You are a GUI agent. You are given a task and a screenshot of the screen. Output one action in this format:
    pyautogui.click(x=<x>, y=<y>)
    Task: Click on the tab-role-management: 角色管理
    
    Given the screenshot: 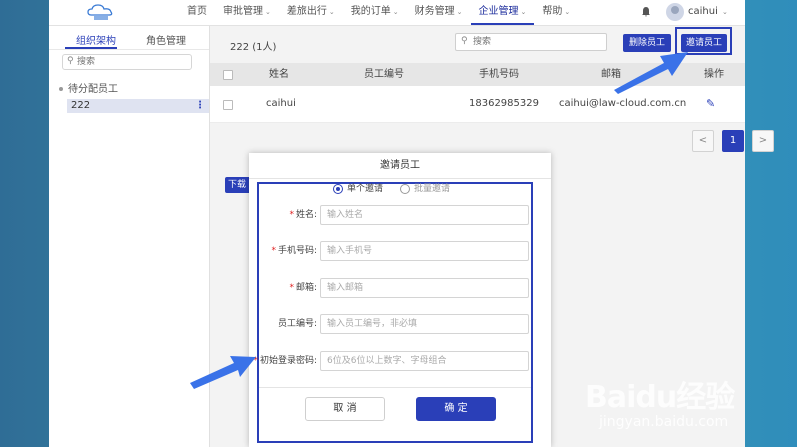 What is the action you would take?
    pyautogui.click(x=166, y=39)
    